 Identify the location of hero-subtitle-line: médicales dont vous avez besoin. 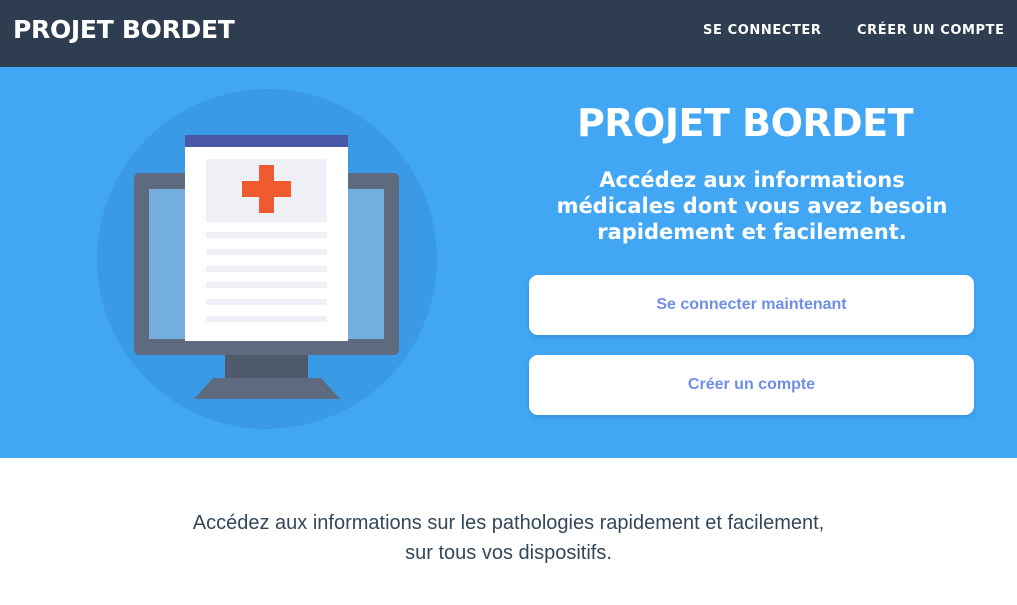
(752, 206).